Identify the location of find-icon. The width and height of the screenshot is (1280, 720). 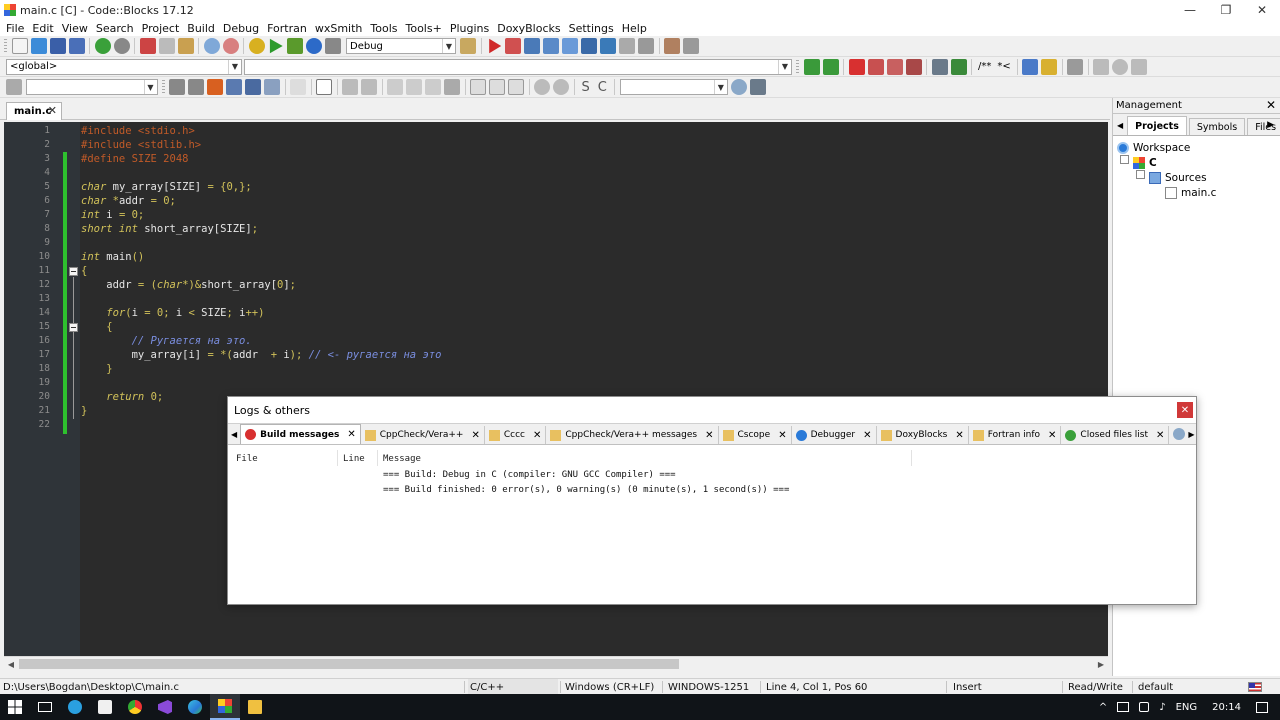
(211, 46).